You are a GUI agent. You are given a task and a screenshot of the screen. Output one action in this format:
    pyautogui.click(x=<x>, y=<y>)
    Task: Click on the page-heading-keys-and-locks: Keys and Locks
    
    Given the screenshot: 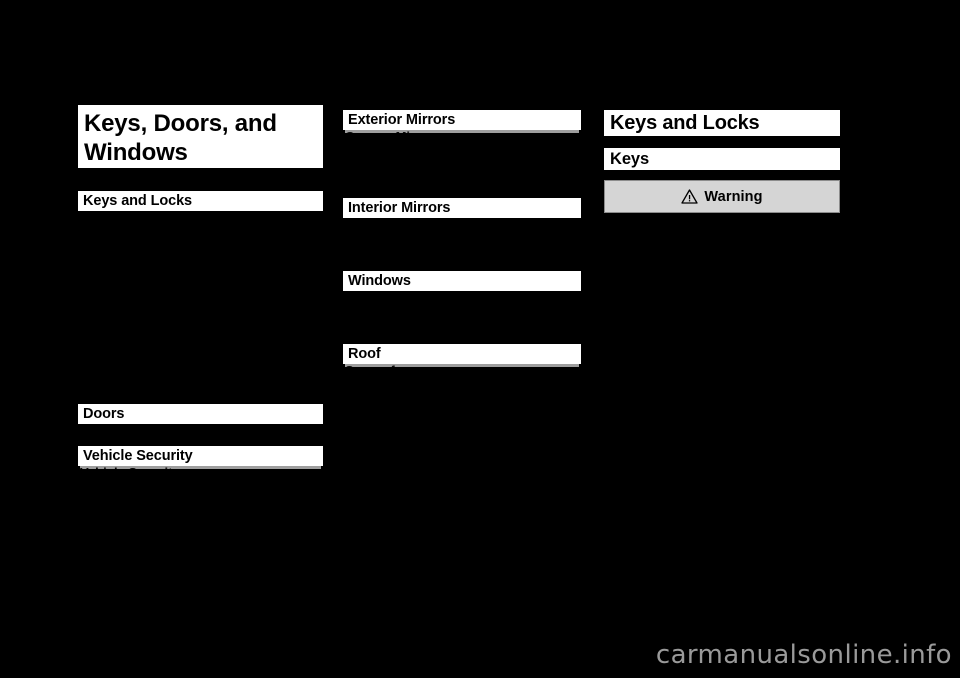 What is the action you would take?
    pyautogui.click(x=722, y=123)
    